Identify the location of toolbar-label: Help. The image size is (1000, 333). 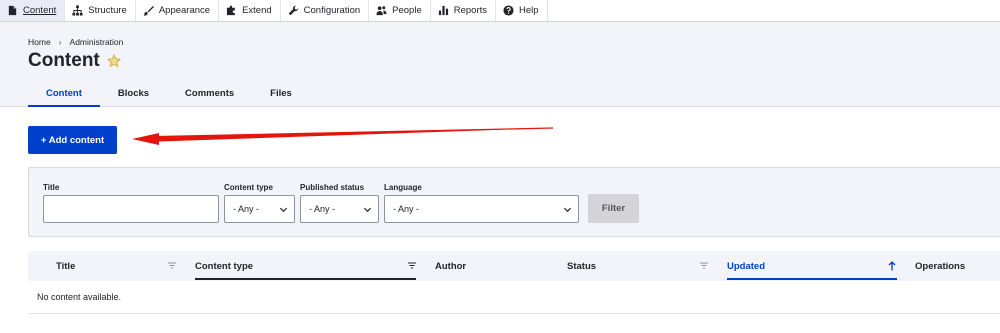
(529, 10).